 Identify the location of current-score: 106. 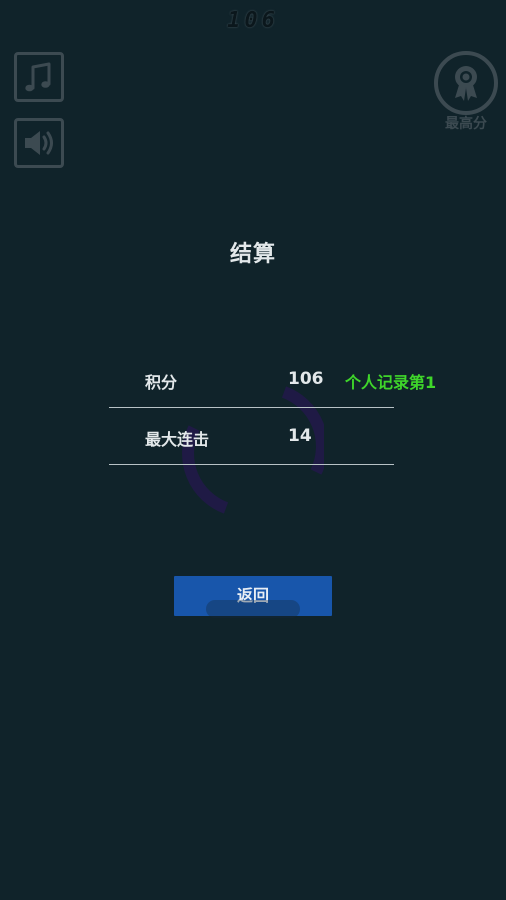
(253, 20).